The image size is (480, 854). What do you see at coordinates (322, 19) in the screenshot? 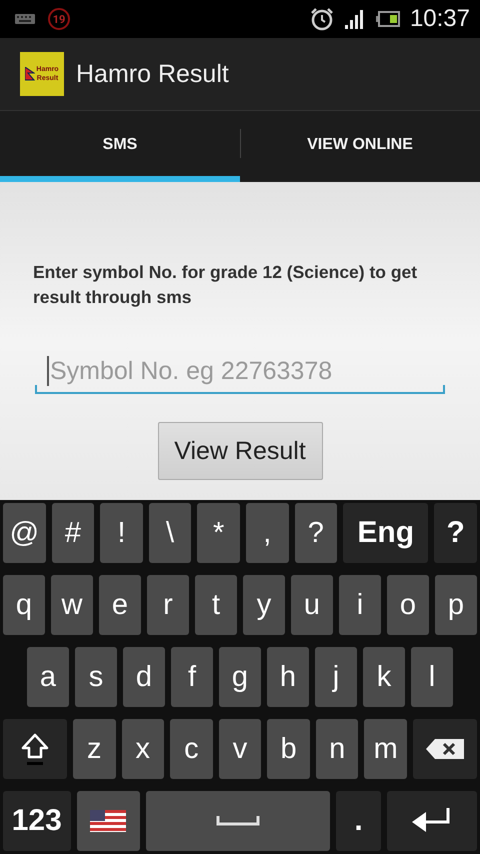
I see `alarm-icon` at bounding box center [322, 19].